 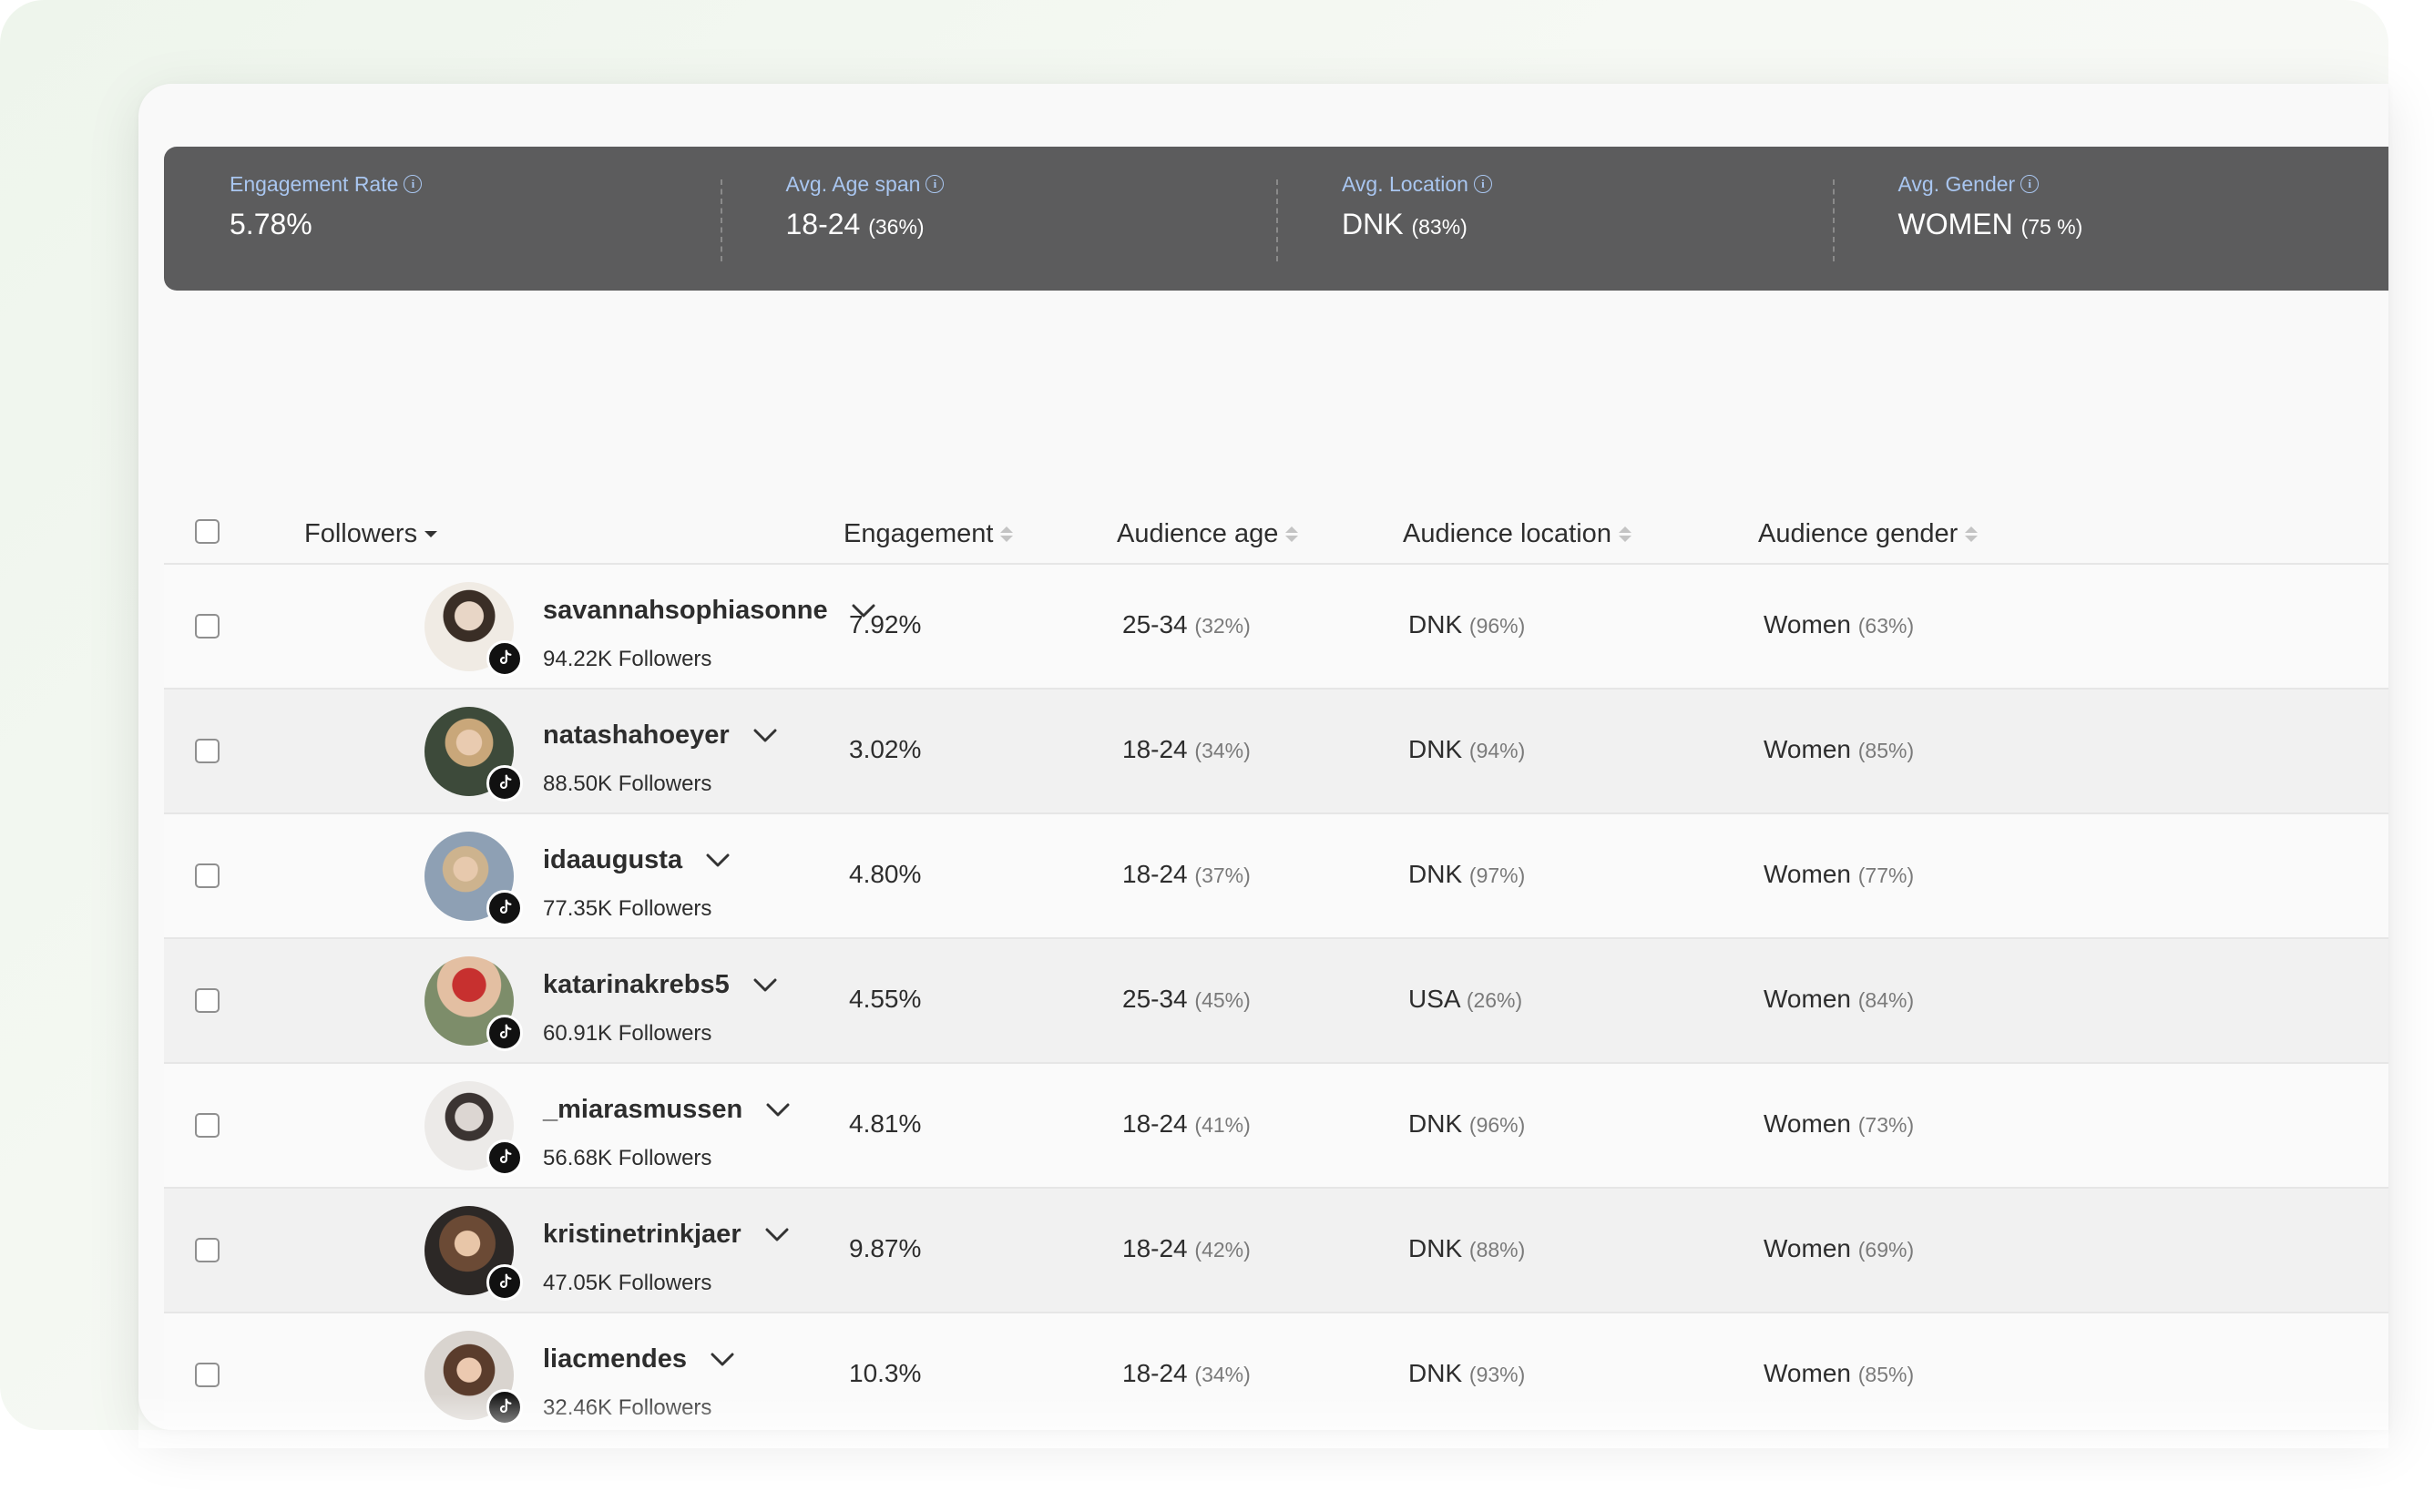 I want to click on audience-location-percentage: (93%), so click(x=1497, y=1375).